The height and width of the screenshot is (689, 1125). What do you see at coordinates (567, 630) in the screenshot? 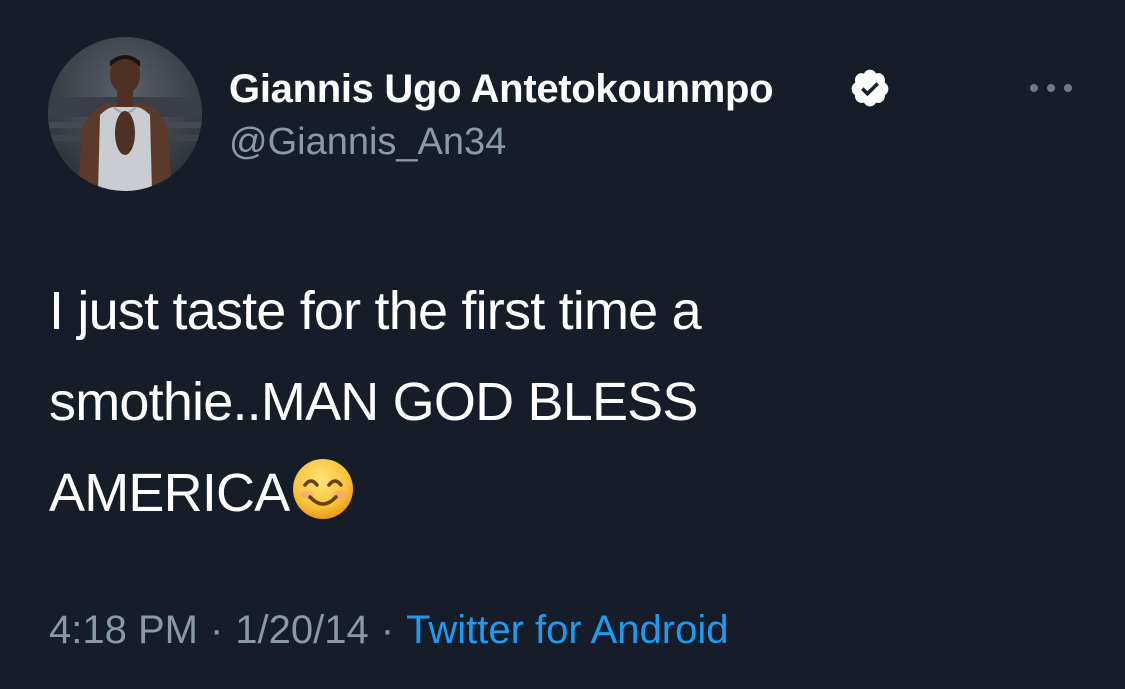
I see `tweet-source-link: Twitter for Android` at bounding box center [567, 630].